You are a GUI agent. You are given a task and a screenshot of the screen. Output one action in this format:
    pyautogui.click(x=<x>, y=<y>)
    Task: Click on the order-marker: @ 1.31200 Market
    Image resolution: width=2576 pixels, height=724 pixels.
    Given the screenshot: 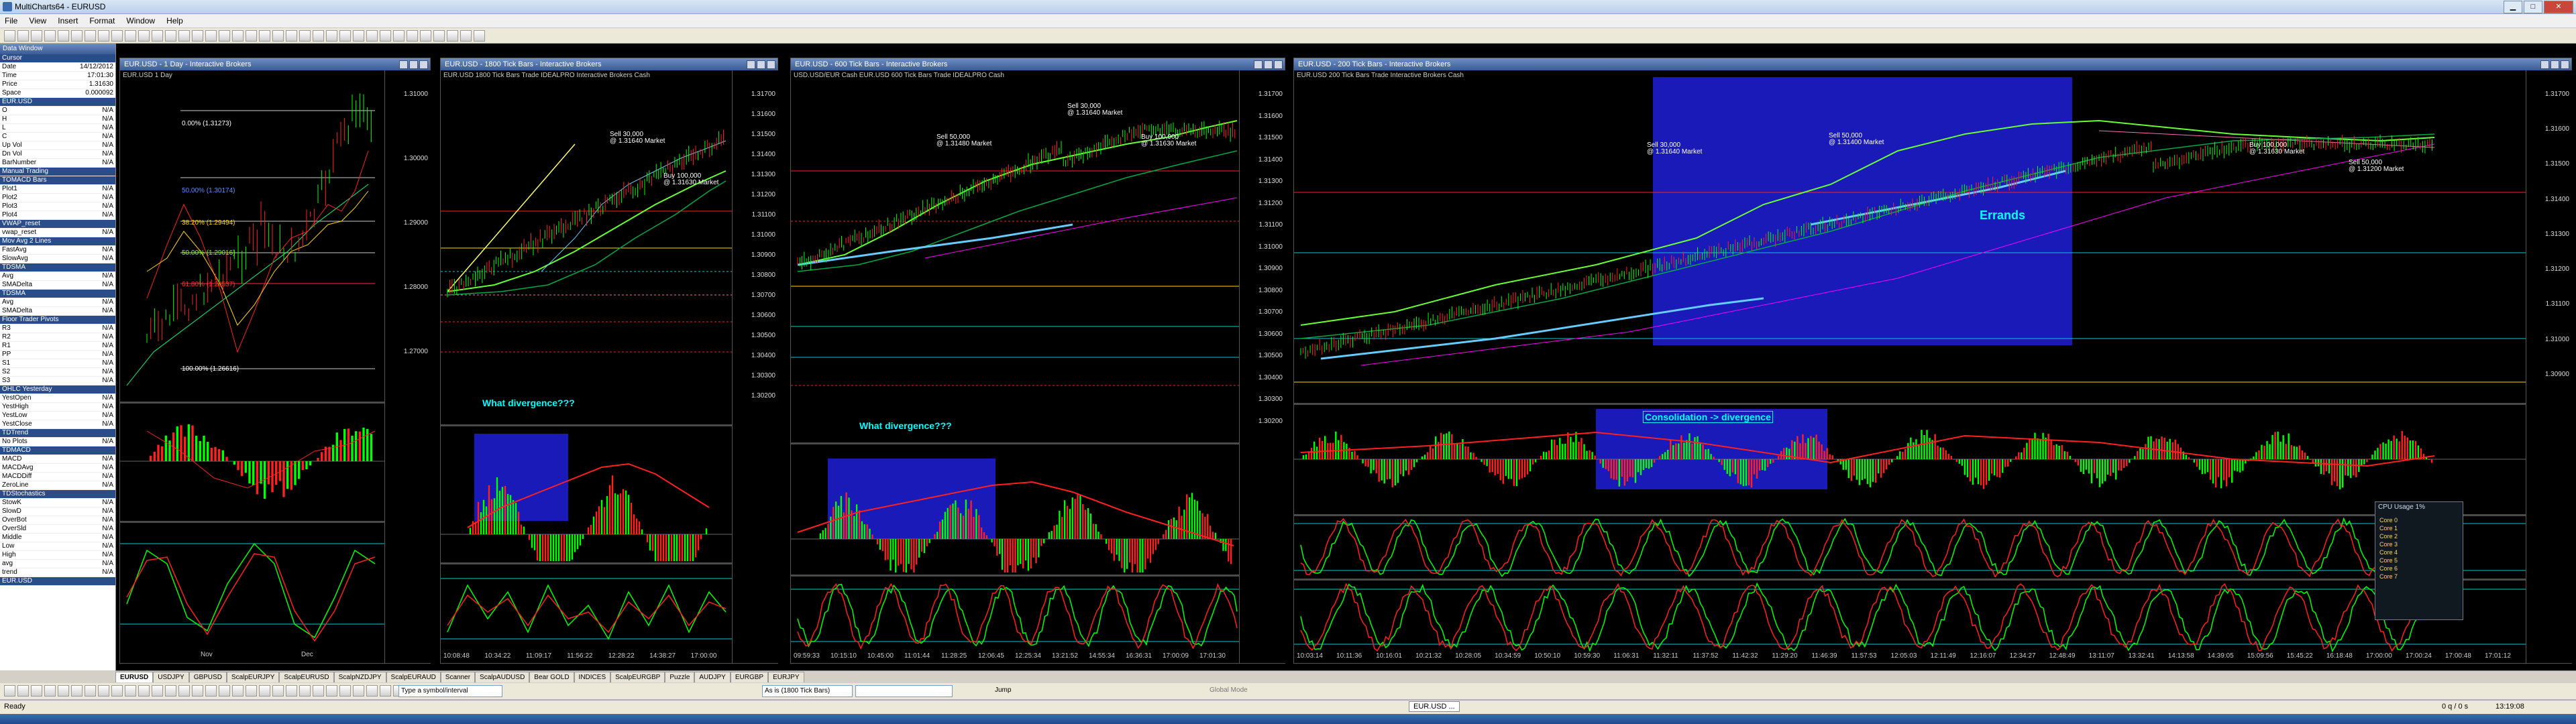 What is the action you would take?
    pyautogui.click(x=2376, y=169)
    